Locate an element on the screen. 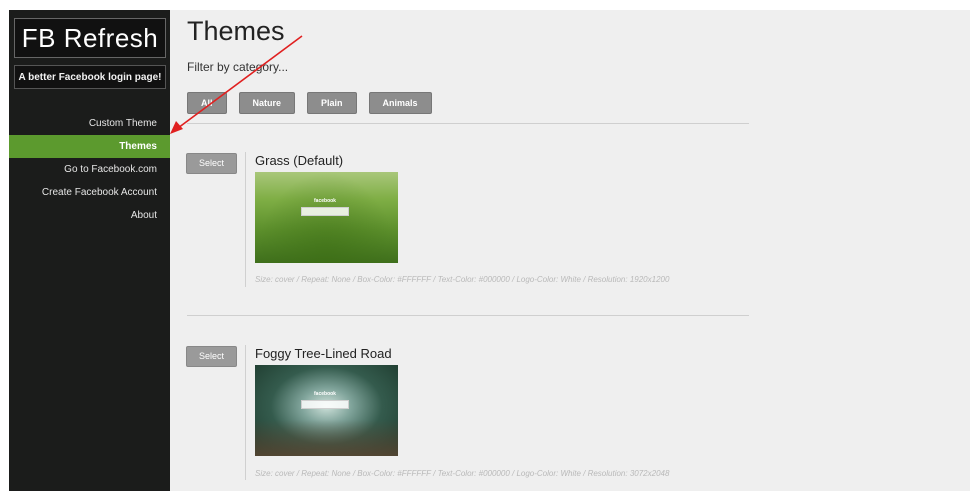 This screenshot has height=491, width=970. theme-name: Grass (Default) is located at coordinates (299, 160).